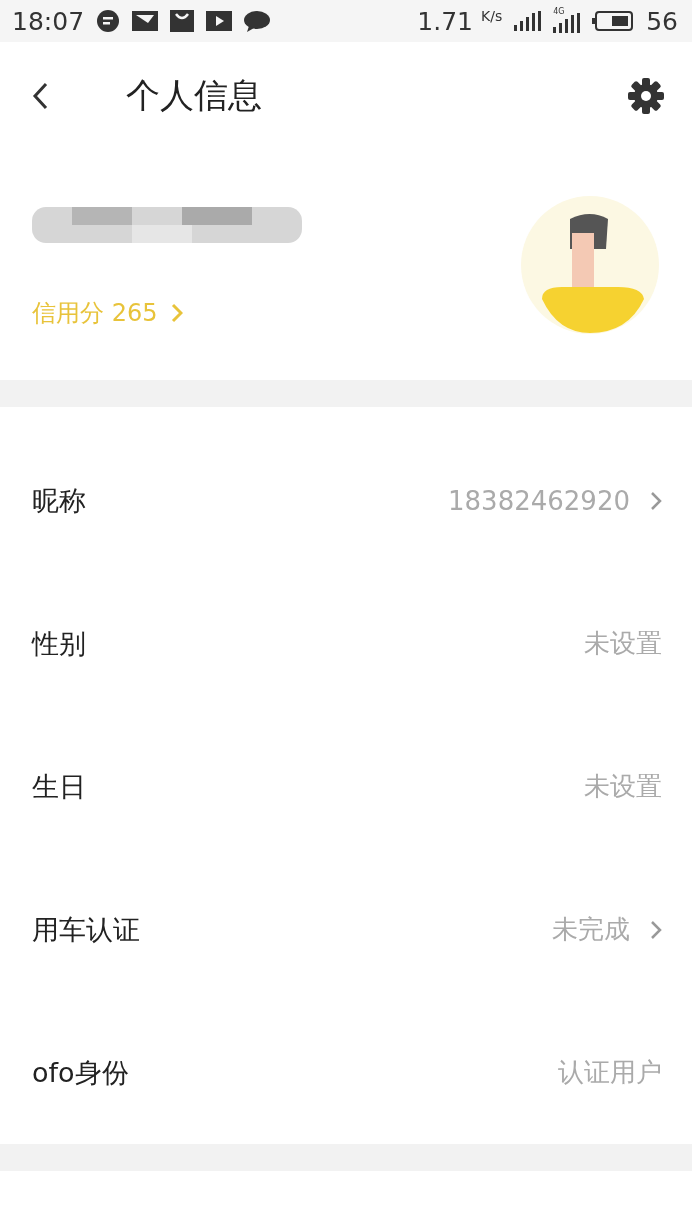  What do you see at coordinates (194, 95) in the screenshot?
I see `page-title: 个人信息` at bounding box center [194, 95].